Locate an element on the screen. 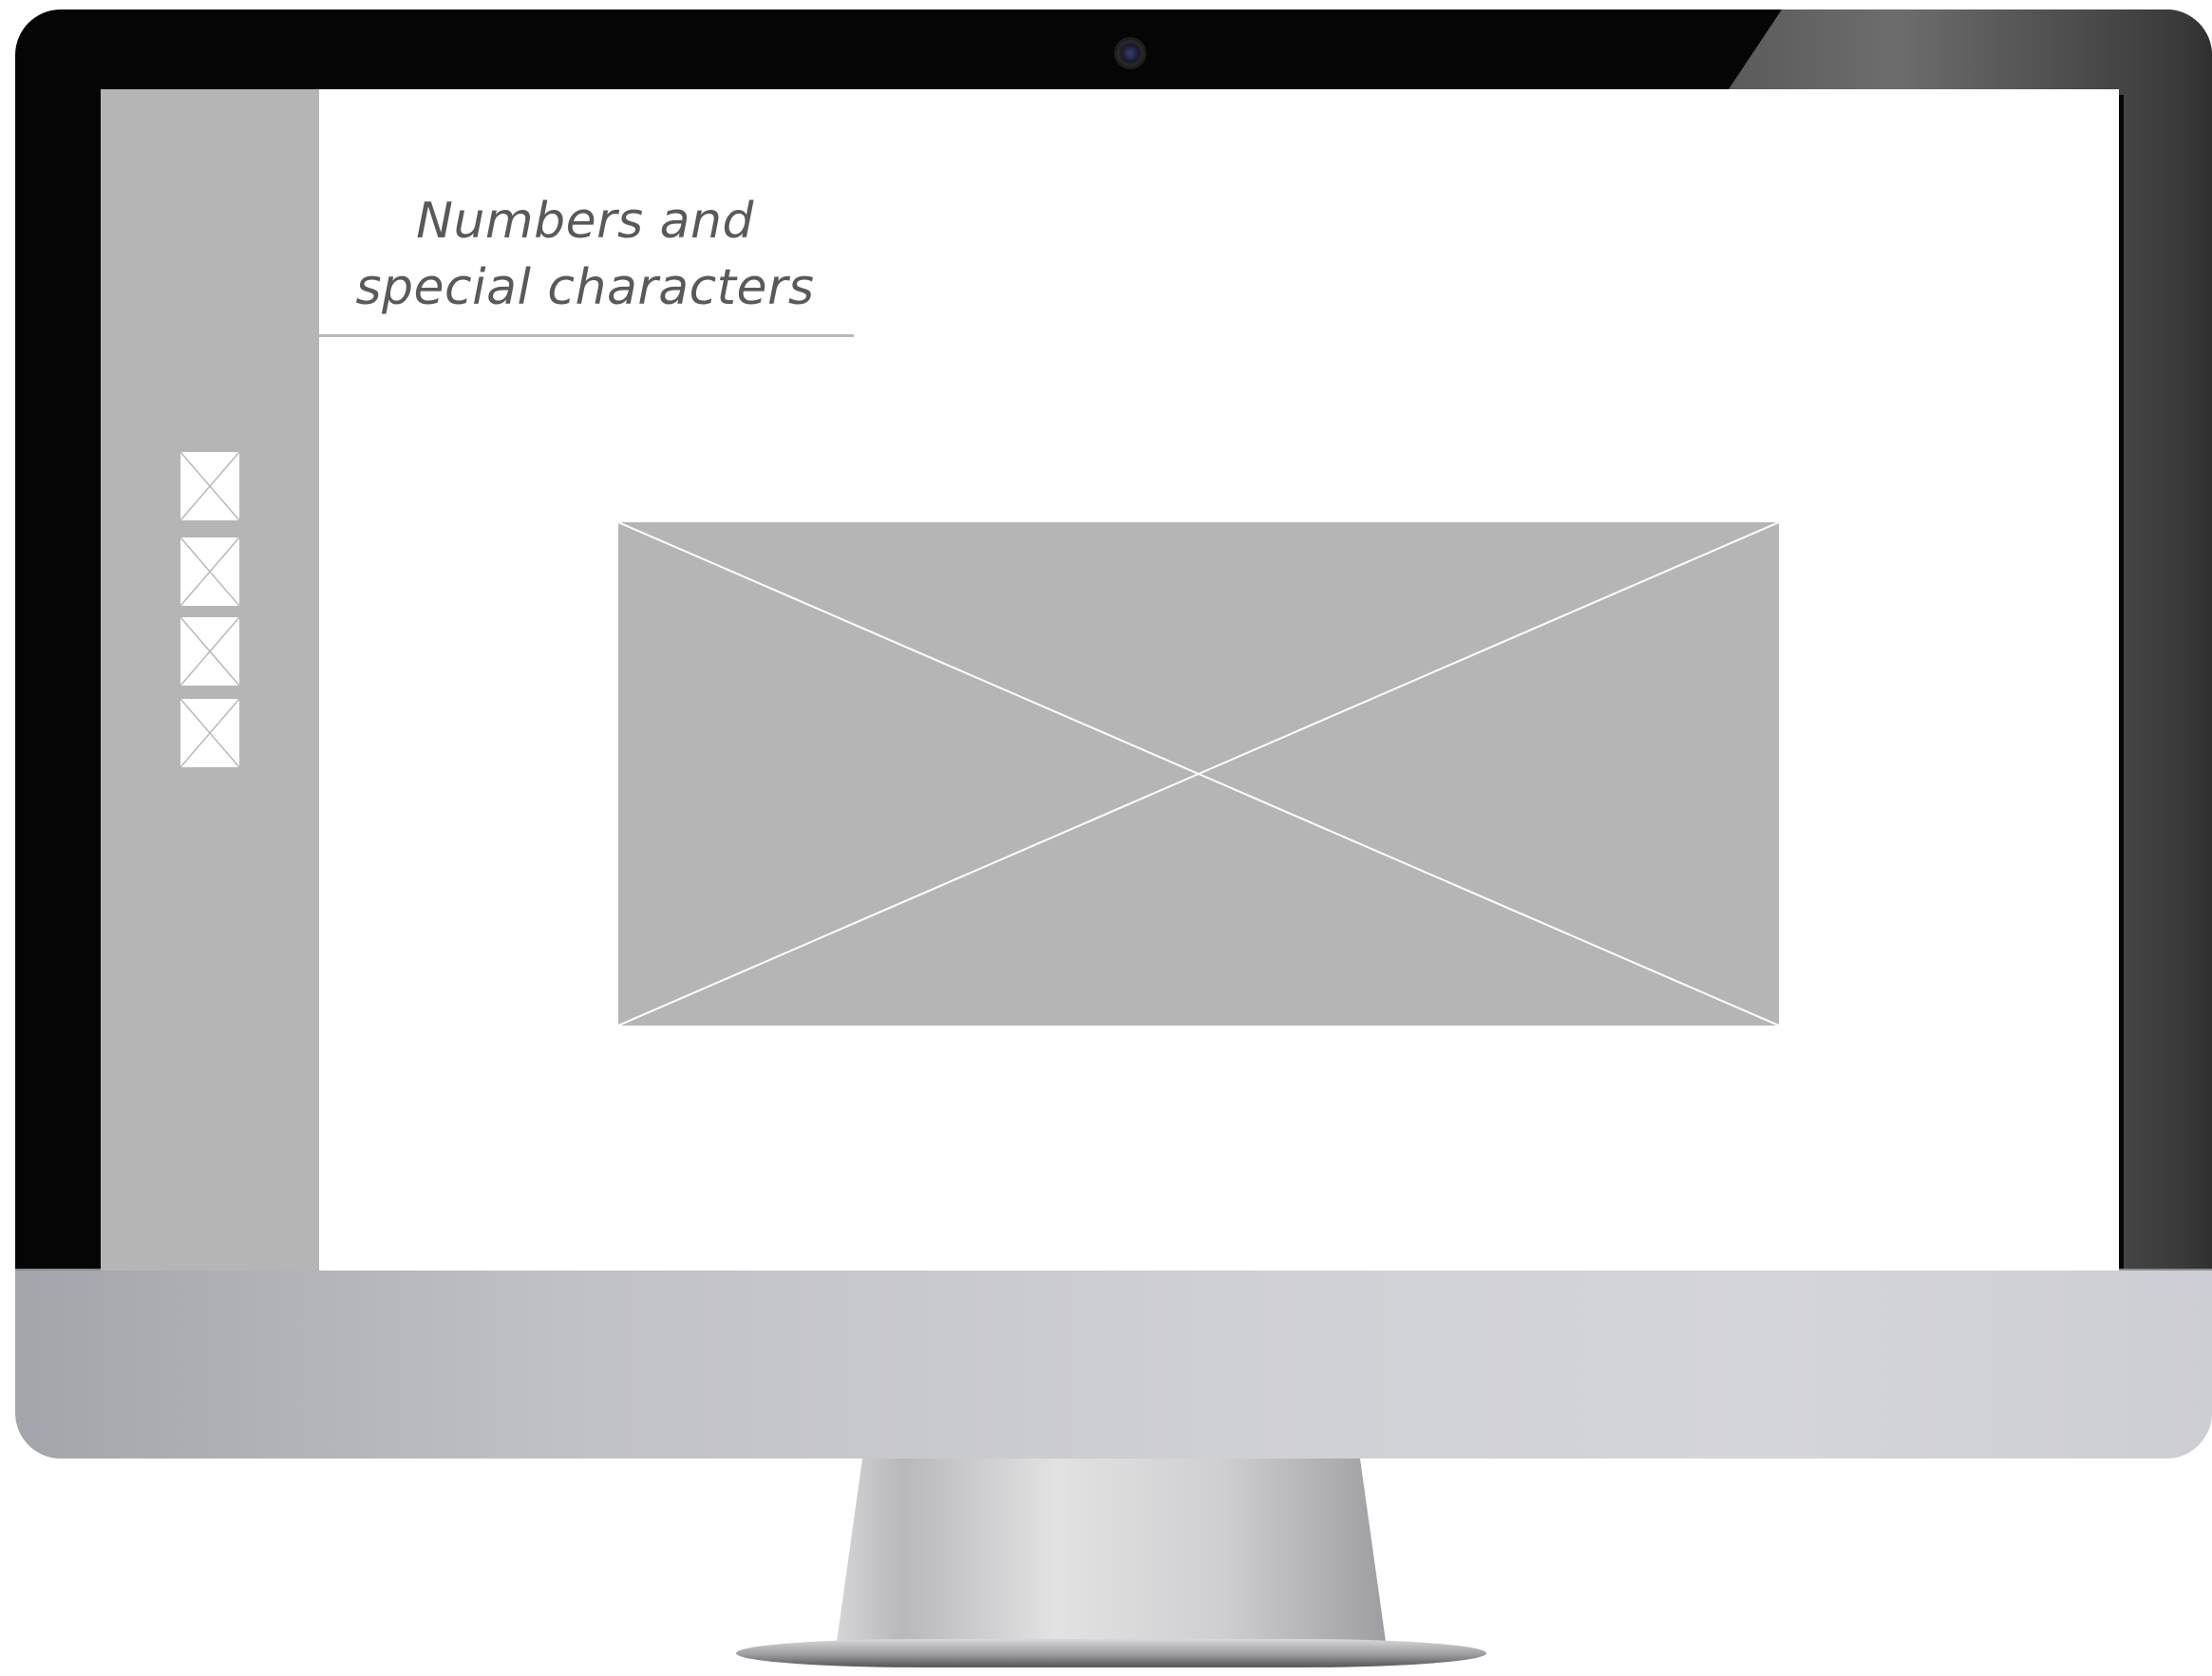 The height and width of the screenshot is (1676, 2212). monitor-stand-base is located at coordinates (1111, 1653).